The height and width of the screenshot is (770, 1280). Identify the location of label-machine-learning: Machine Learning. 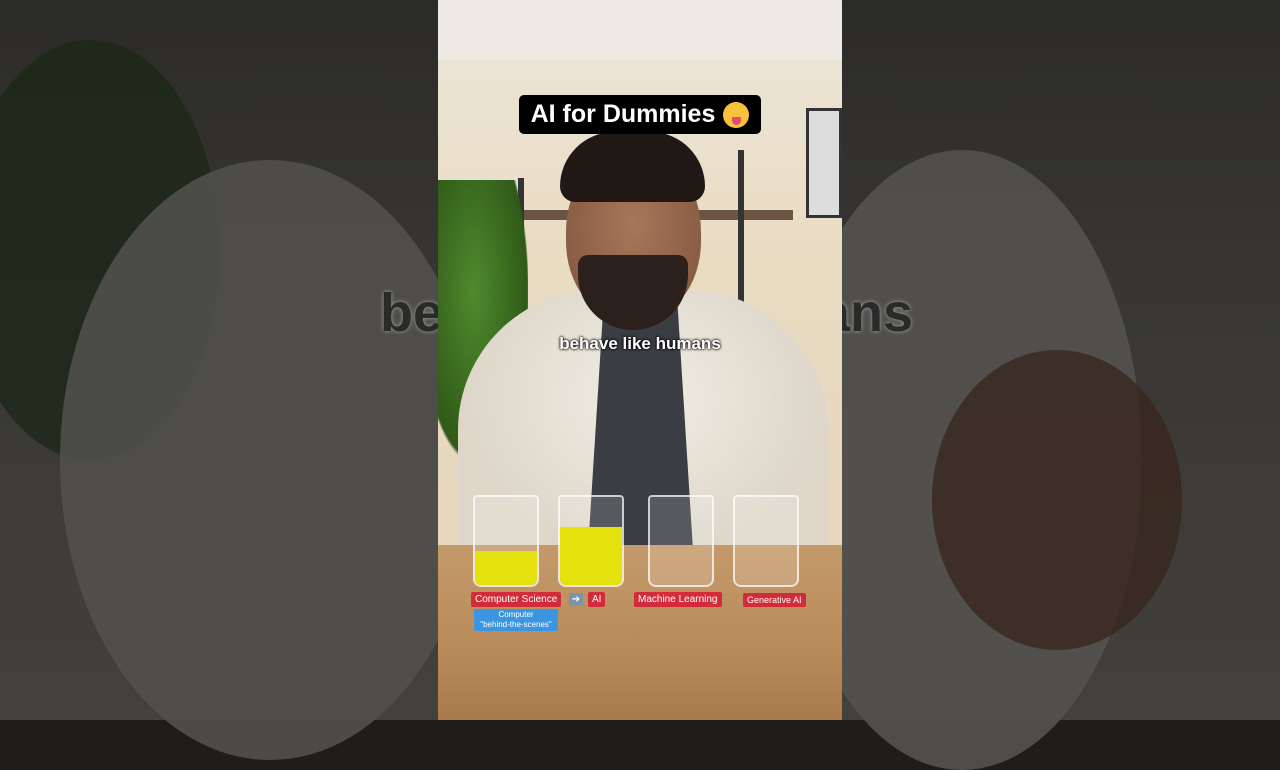
(678, 599).